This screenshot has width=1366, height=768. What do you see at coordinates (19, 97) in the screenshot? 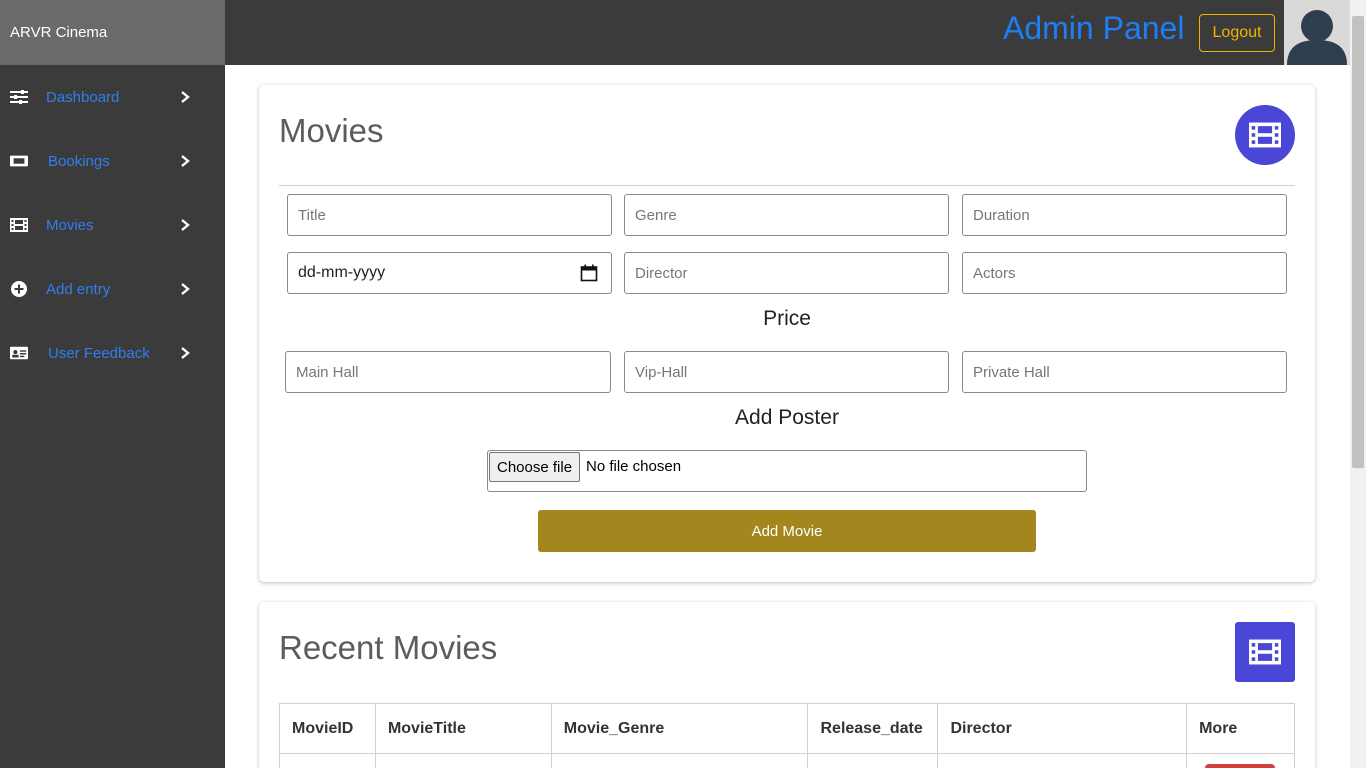
I see `sliders-icon` at bounding box center [19, 97].